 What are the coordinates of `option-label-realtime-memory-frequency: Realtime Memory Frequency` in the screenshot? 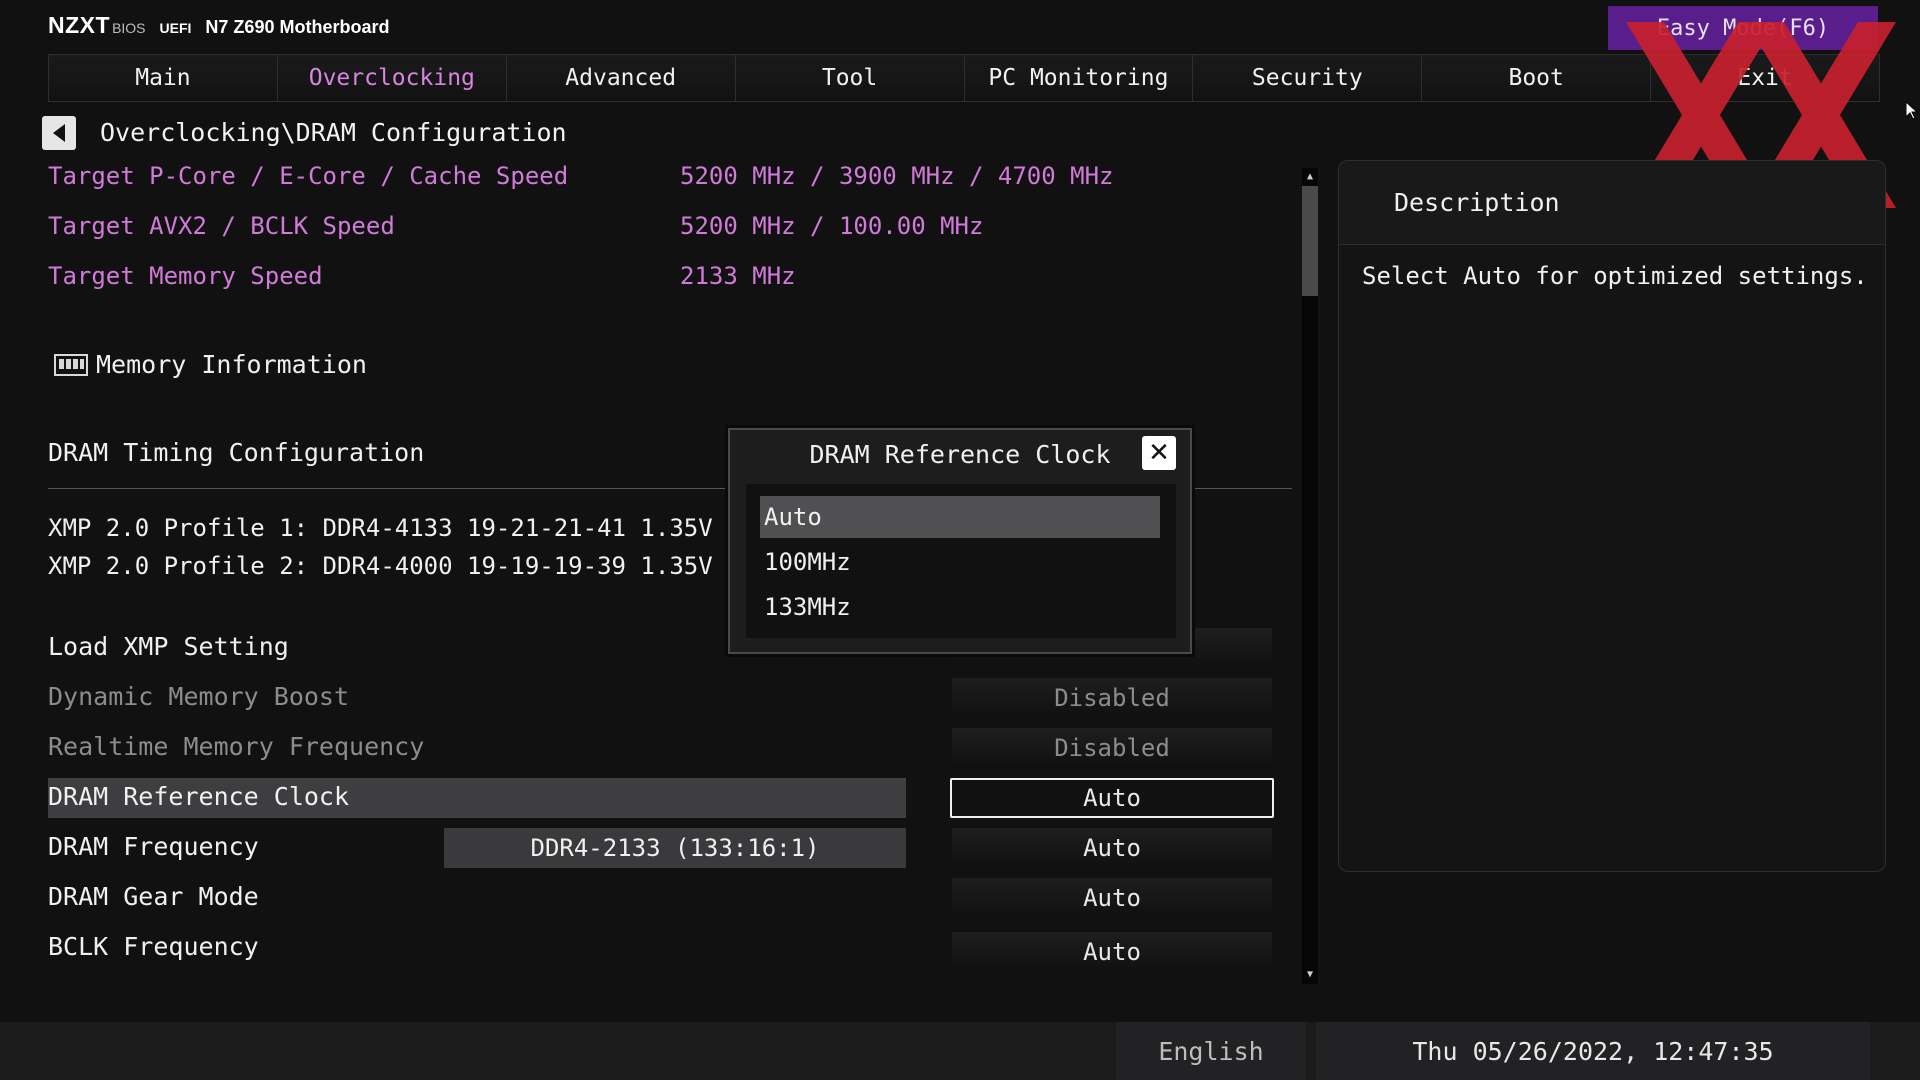 It's located at (236, 746).